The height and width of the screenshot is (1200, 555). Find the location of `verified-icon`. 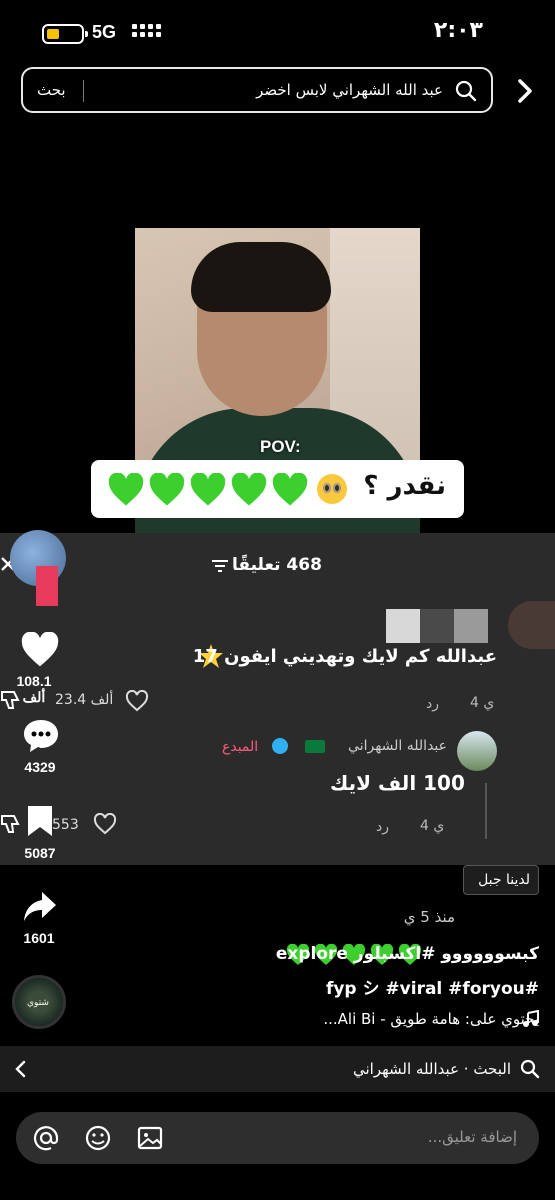

verified-icon is located at coordinates (280, 746).